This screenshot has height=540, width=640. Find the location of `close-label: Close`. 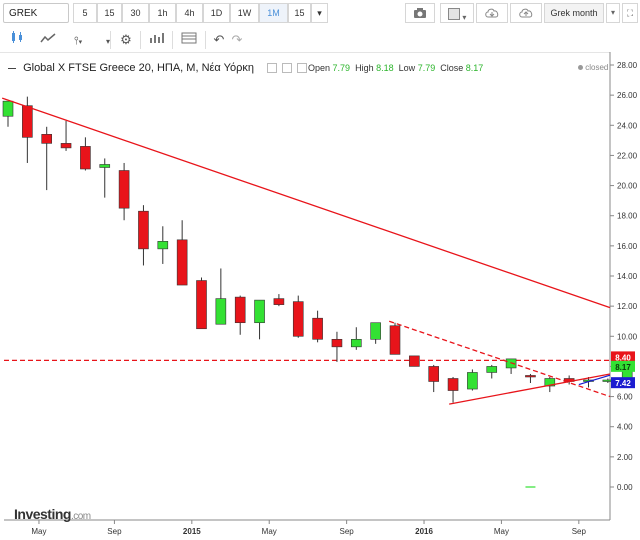

close-label: Close is located at coordinates (452, 68).